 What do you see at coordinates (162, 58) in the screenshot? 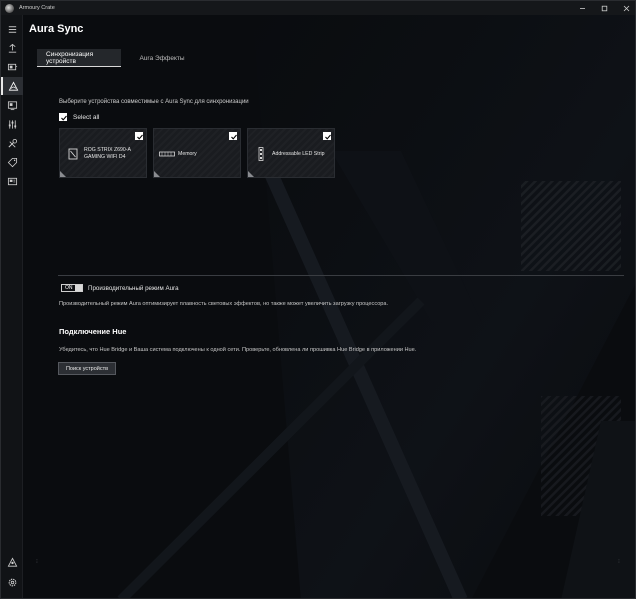
I see `tab-aura-effects: Aura Эффекты` at bounding box center [162, 58].